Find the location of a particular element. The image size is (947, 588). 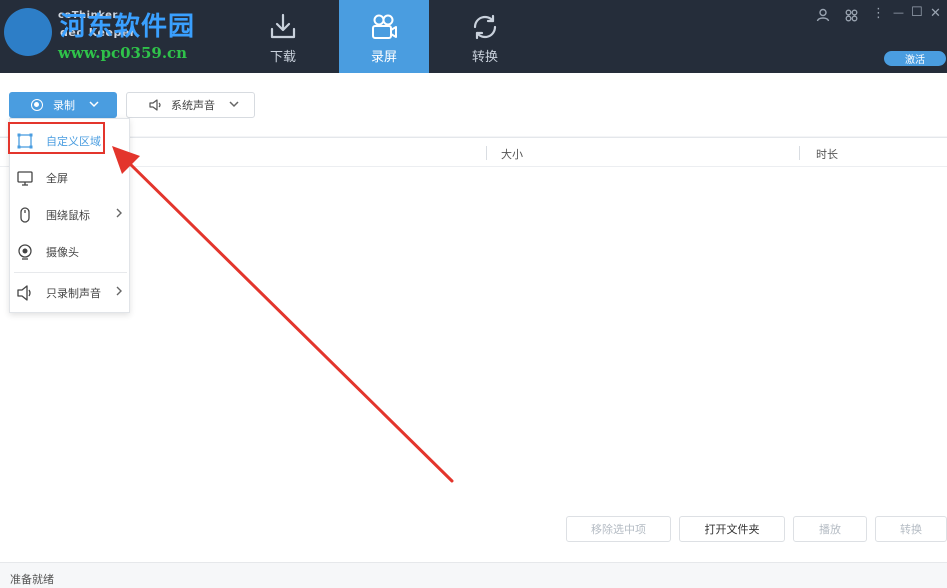

menu-item-label: 摄像头 is located at coordinates (62, 252).